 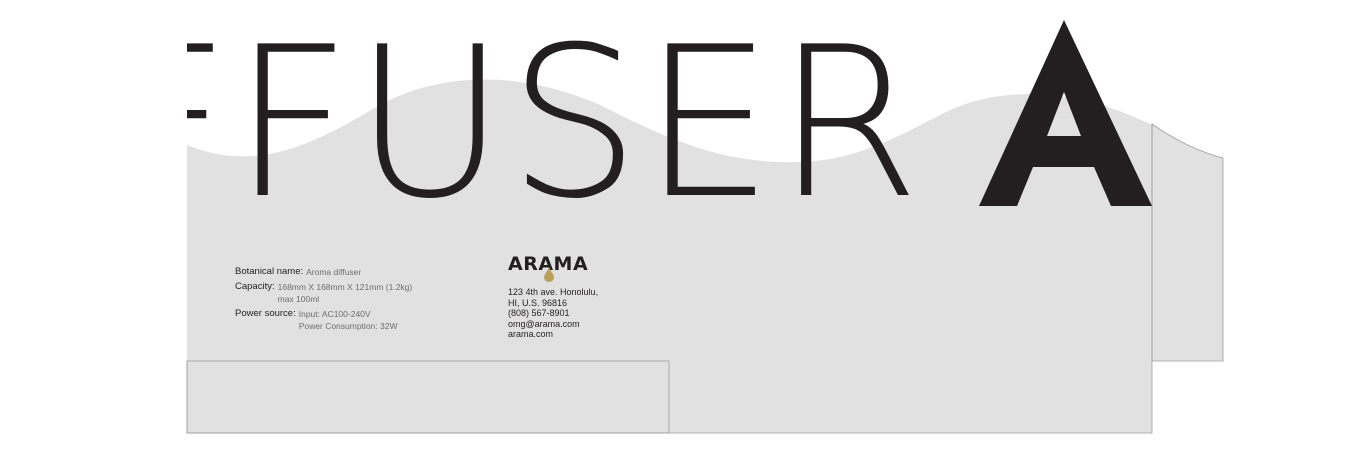 What do you see at coordinates (539, 313) in the screenshot?
I see `phone-number: (808) 567-8901` at bounding box center [539, 313].